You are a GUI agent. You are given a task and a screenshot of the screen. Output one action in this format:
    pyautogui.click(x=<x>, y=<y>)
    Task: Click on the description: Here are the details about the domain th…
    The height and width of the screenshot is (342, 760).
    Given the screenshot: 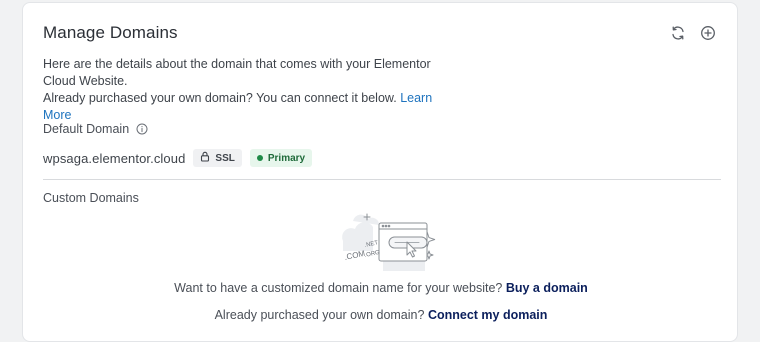 What is the action you would take?
    pyautogui.click(x=243, y=90)
    